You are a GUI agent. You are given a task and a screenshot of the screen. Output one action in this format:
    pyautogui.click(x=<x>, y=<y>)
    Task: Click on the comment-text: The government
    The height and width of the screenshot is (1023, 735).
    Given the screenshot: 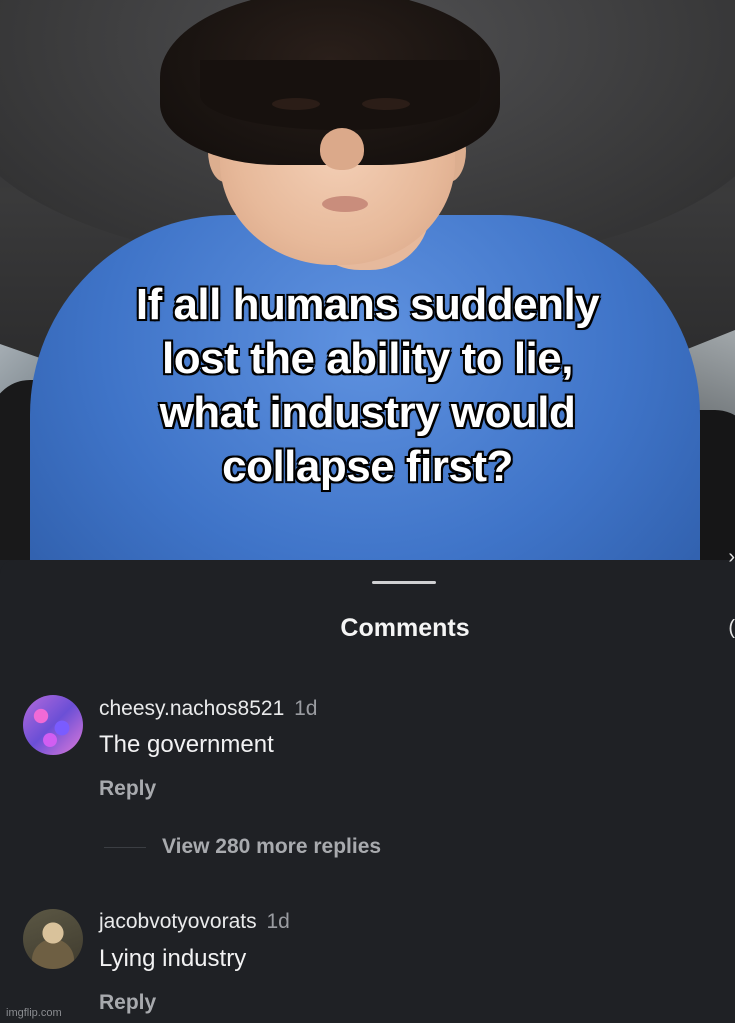 What is the action you would take?
    pyautogui.click(x=186, y=744)
    